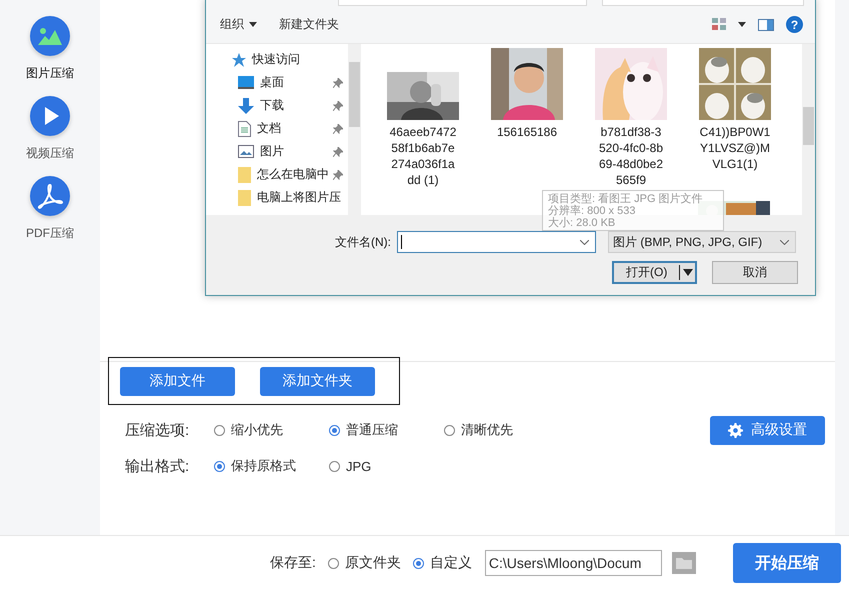 This screenshot has height=590, width=849. I want to click on filename-field, so click(496, 242).